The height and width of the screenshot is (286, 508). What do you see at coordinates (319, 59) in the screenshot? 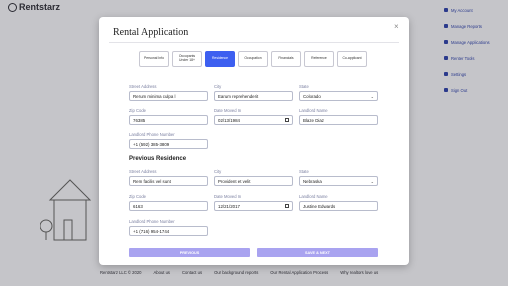
I see `tab-reference: Reference` at bounding box center [319, 59].